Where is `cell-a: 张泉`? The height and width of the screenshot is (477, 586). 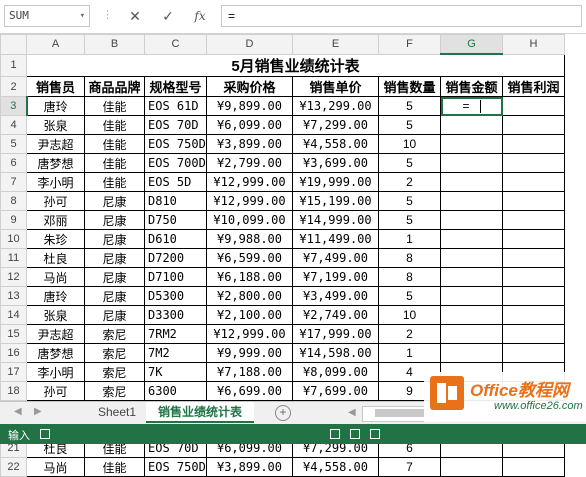 cell-a: 张泉 is located at coordinates (55, 315).